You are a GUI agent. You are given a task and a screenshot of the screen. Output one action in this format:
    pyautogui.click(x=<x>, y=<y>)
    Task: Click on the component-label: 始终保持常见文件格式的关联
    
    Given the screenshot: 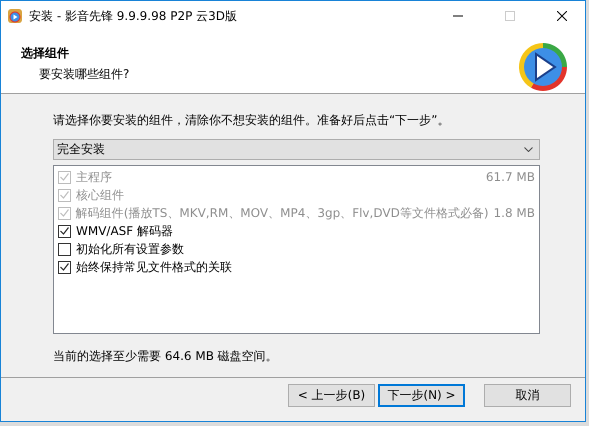 What is the action you would take?
    pyautogui.click(x=154, y=267)
    